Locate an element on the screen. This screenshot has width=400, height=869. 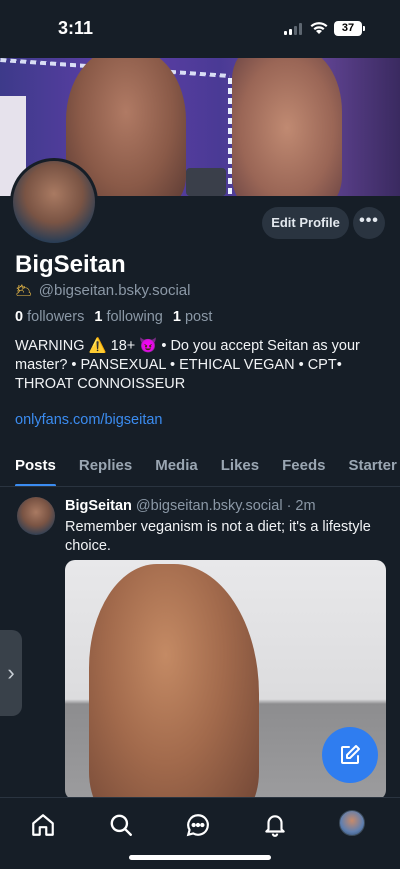
bell-icon is located at coordinates (275, 825).